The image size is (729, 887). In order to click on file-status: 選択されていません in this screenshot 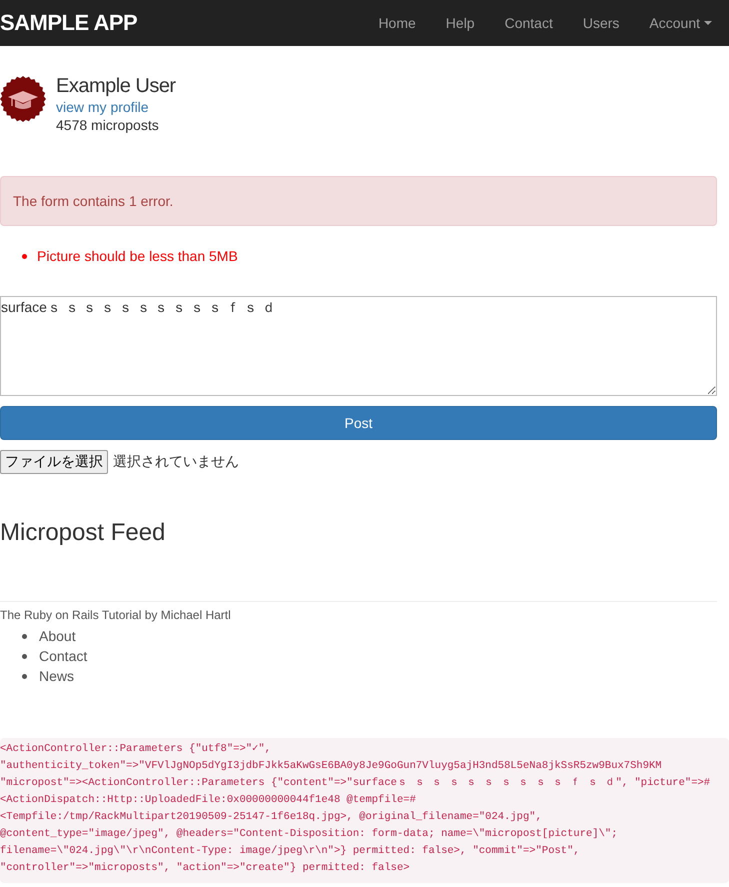, I will do `click(176, 462)`.